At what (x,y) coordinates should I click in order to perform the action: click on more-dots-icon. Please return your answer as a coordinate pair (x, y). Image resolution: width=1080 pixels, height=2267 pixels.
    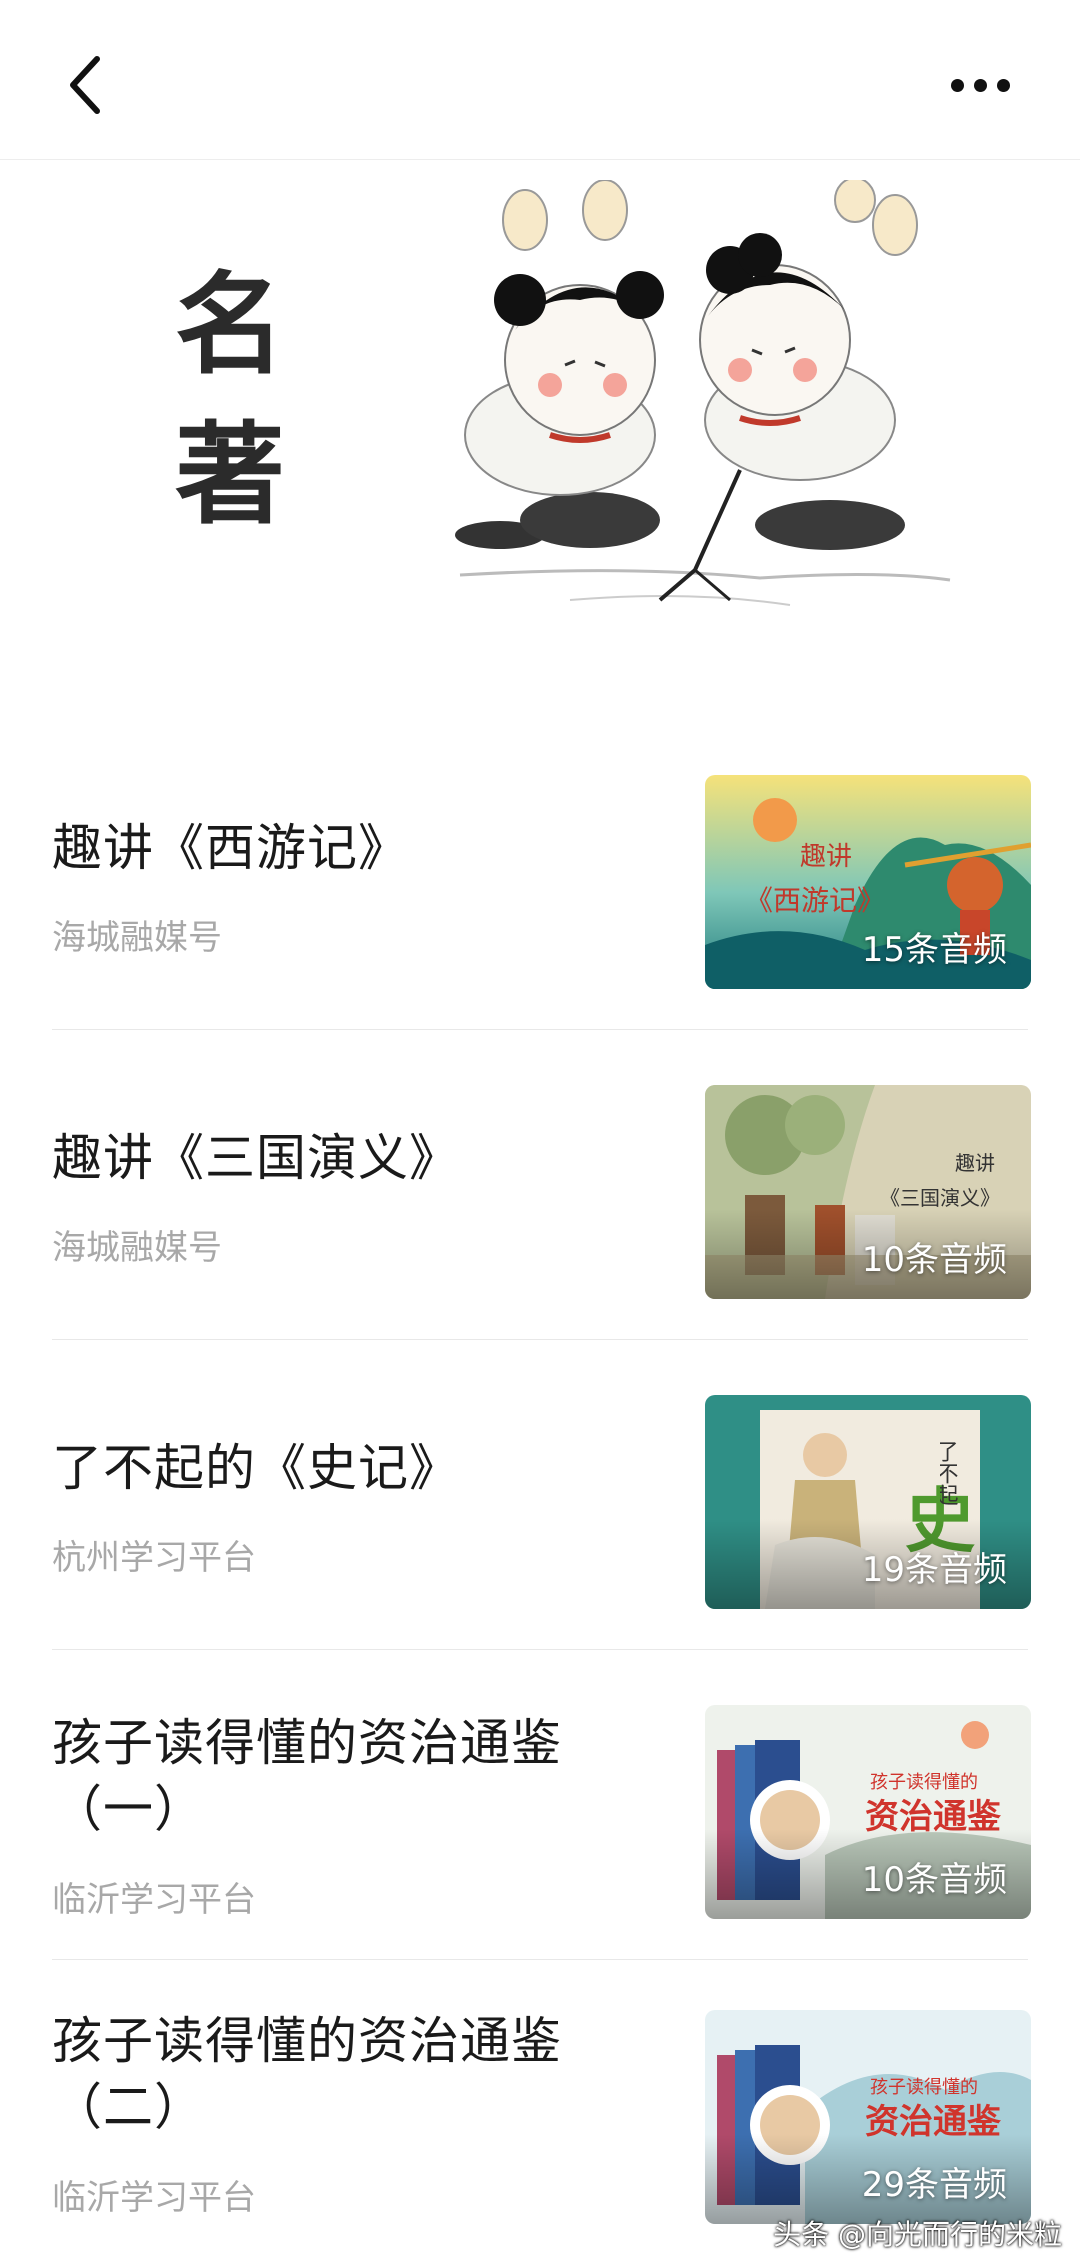
    Looking at the image, I should click on (957, 85).